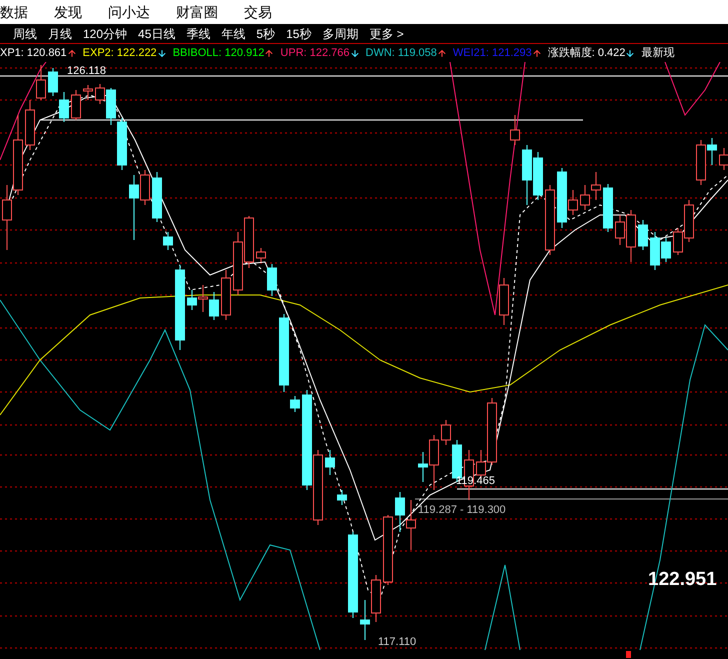 The width and height of the screenshot is (728, 659). Describe the element at coordinates (33, 53) in the screenshot. I see `indicator-value: XP1: 120.861` at that location.